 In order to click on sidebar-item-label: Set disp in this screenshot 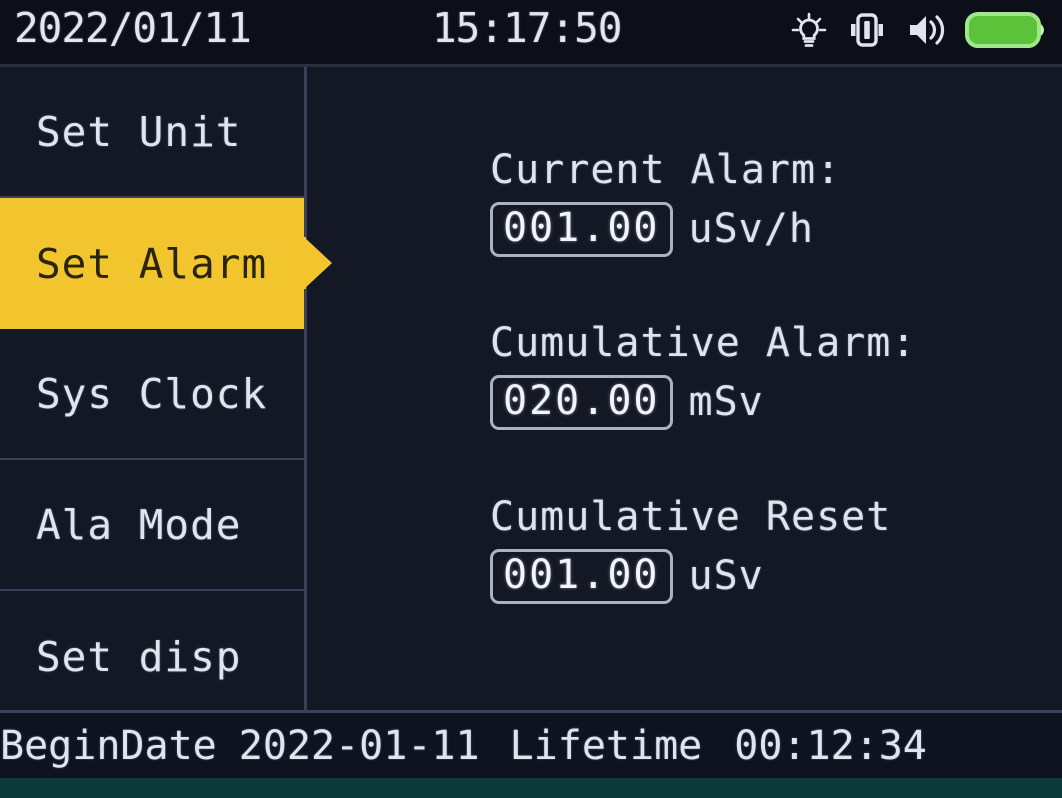, I will do `click(139, 656)`.